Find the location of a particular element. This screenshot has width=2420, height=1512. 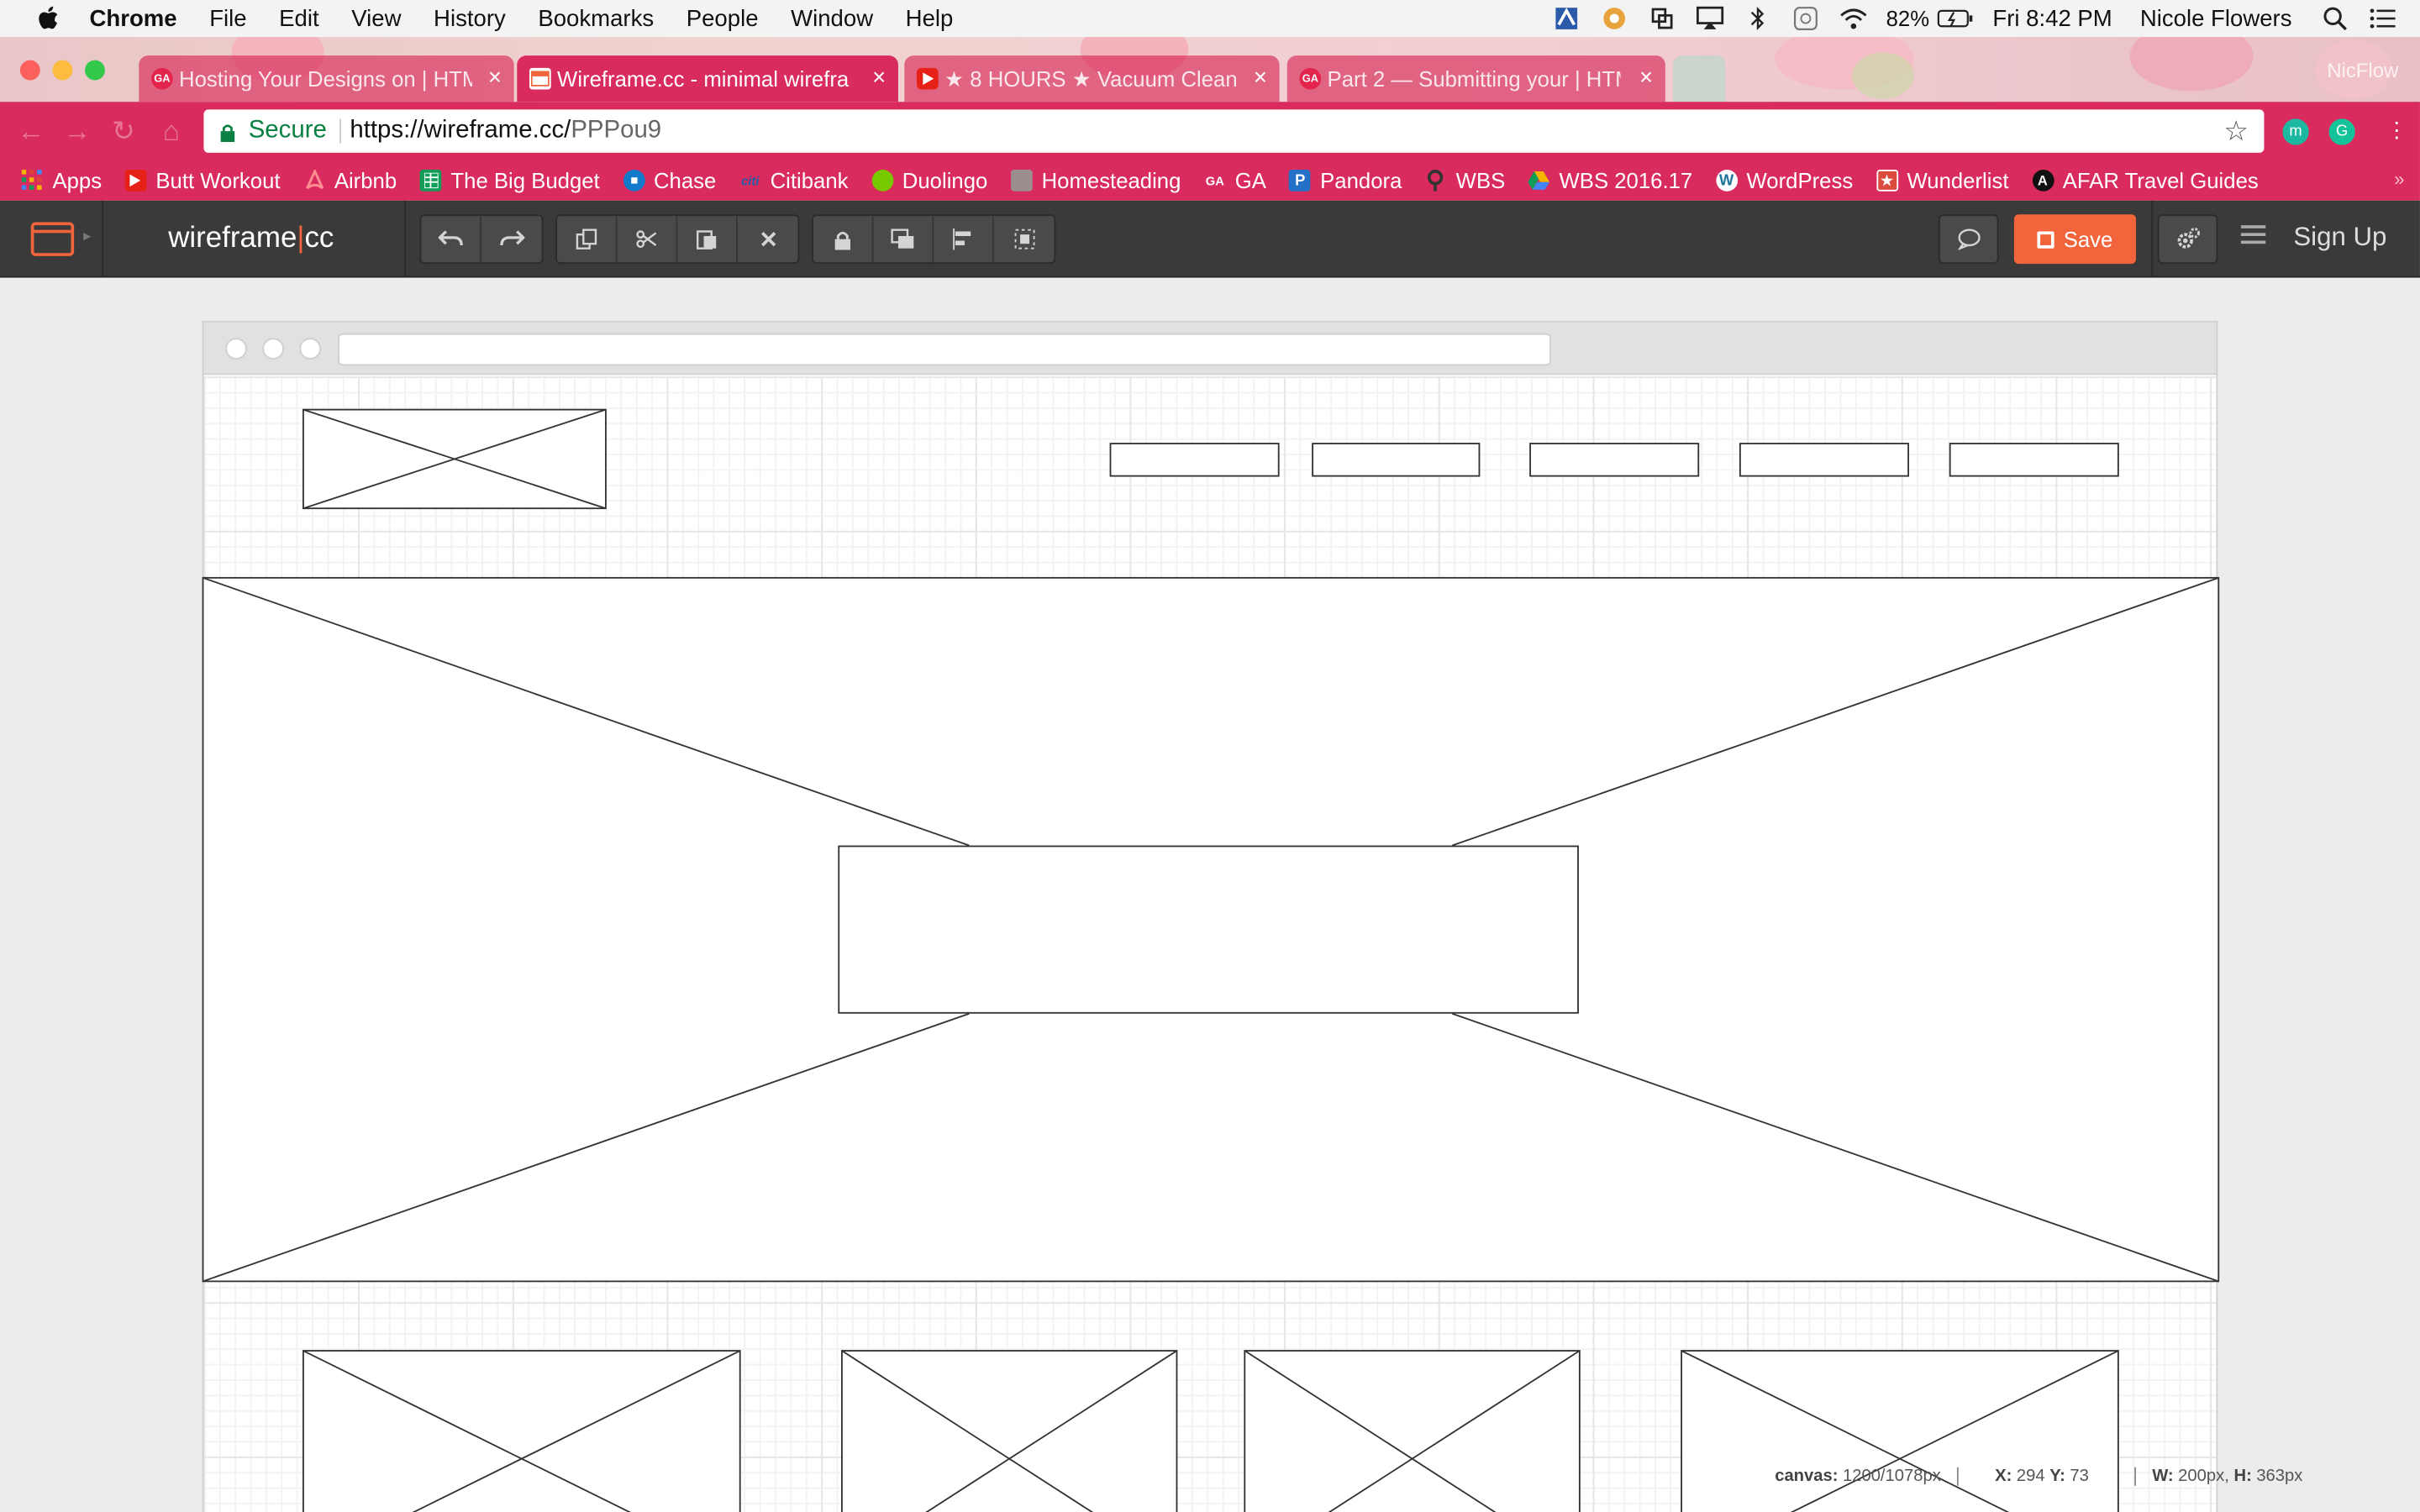

browser-tab: GA Hosting Your Designs on | HTML × is located at coordinates (326, 78).